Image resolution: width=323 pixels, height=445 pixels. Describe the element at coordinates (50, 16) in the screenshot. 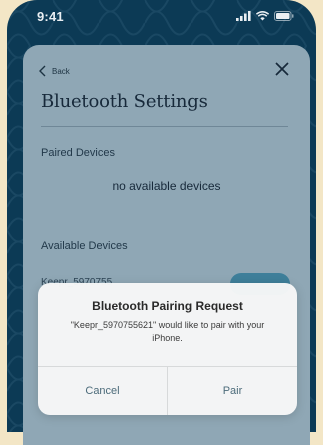

I see `status-time: 9:41` at that location.